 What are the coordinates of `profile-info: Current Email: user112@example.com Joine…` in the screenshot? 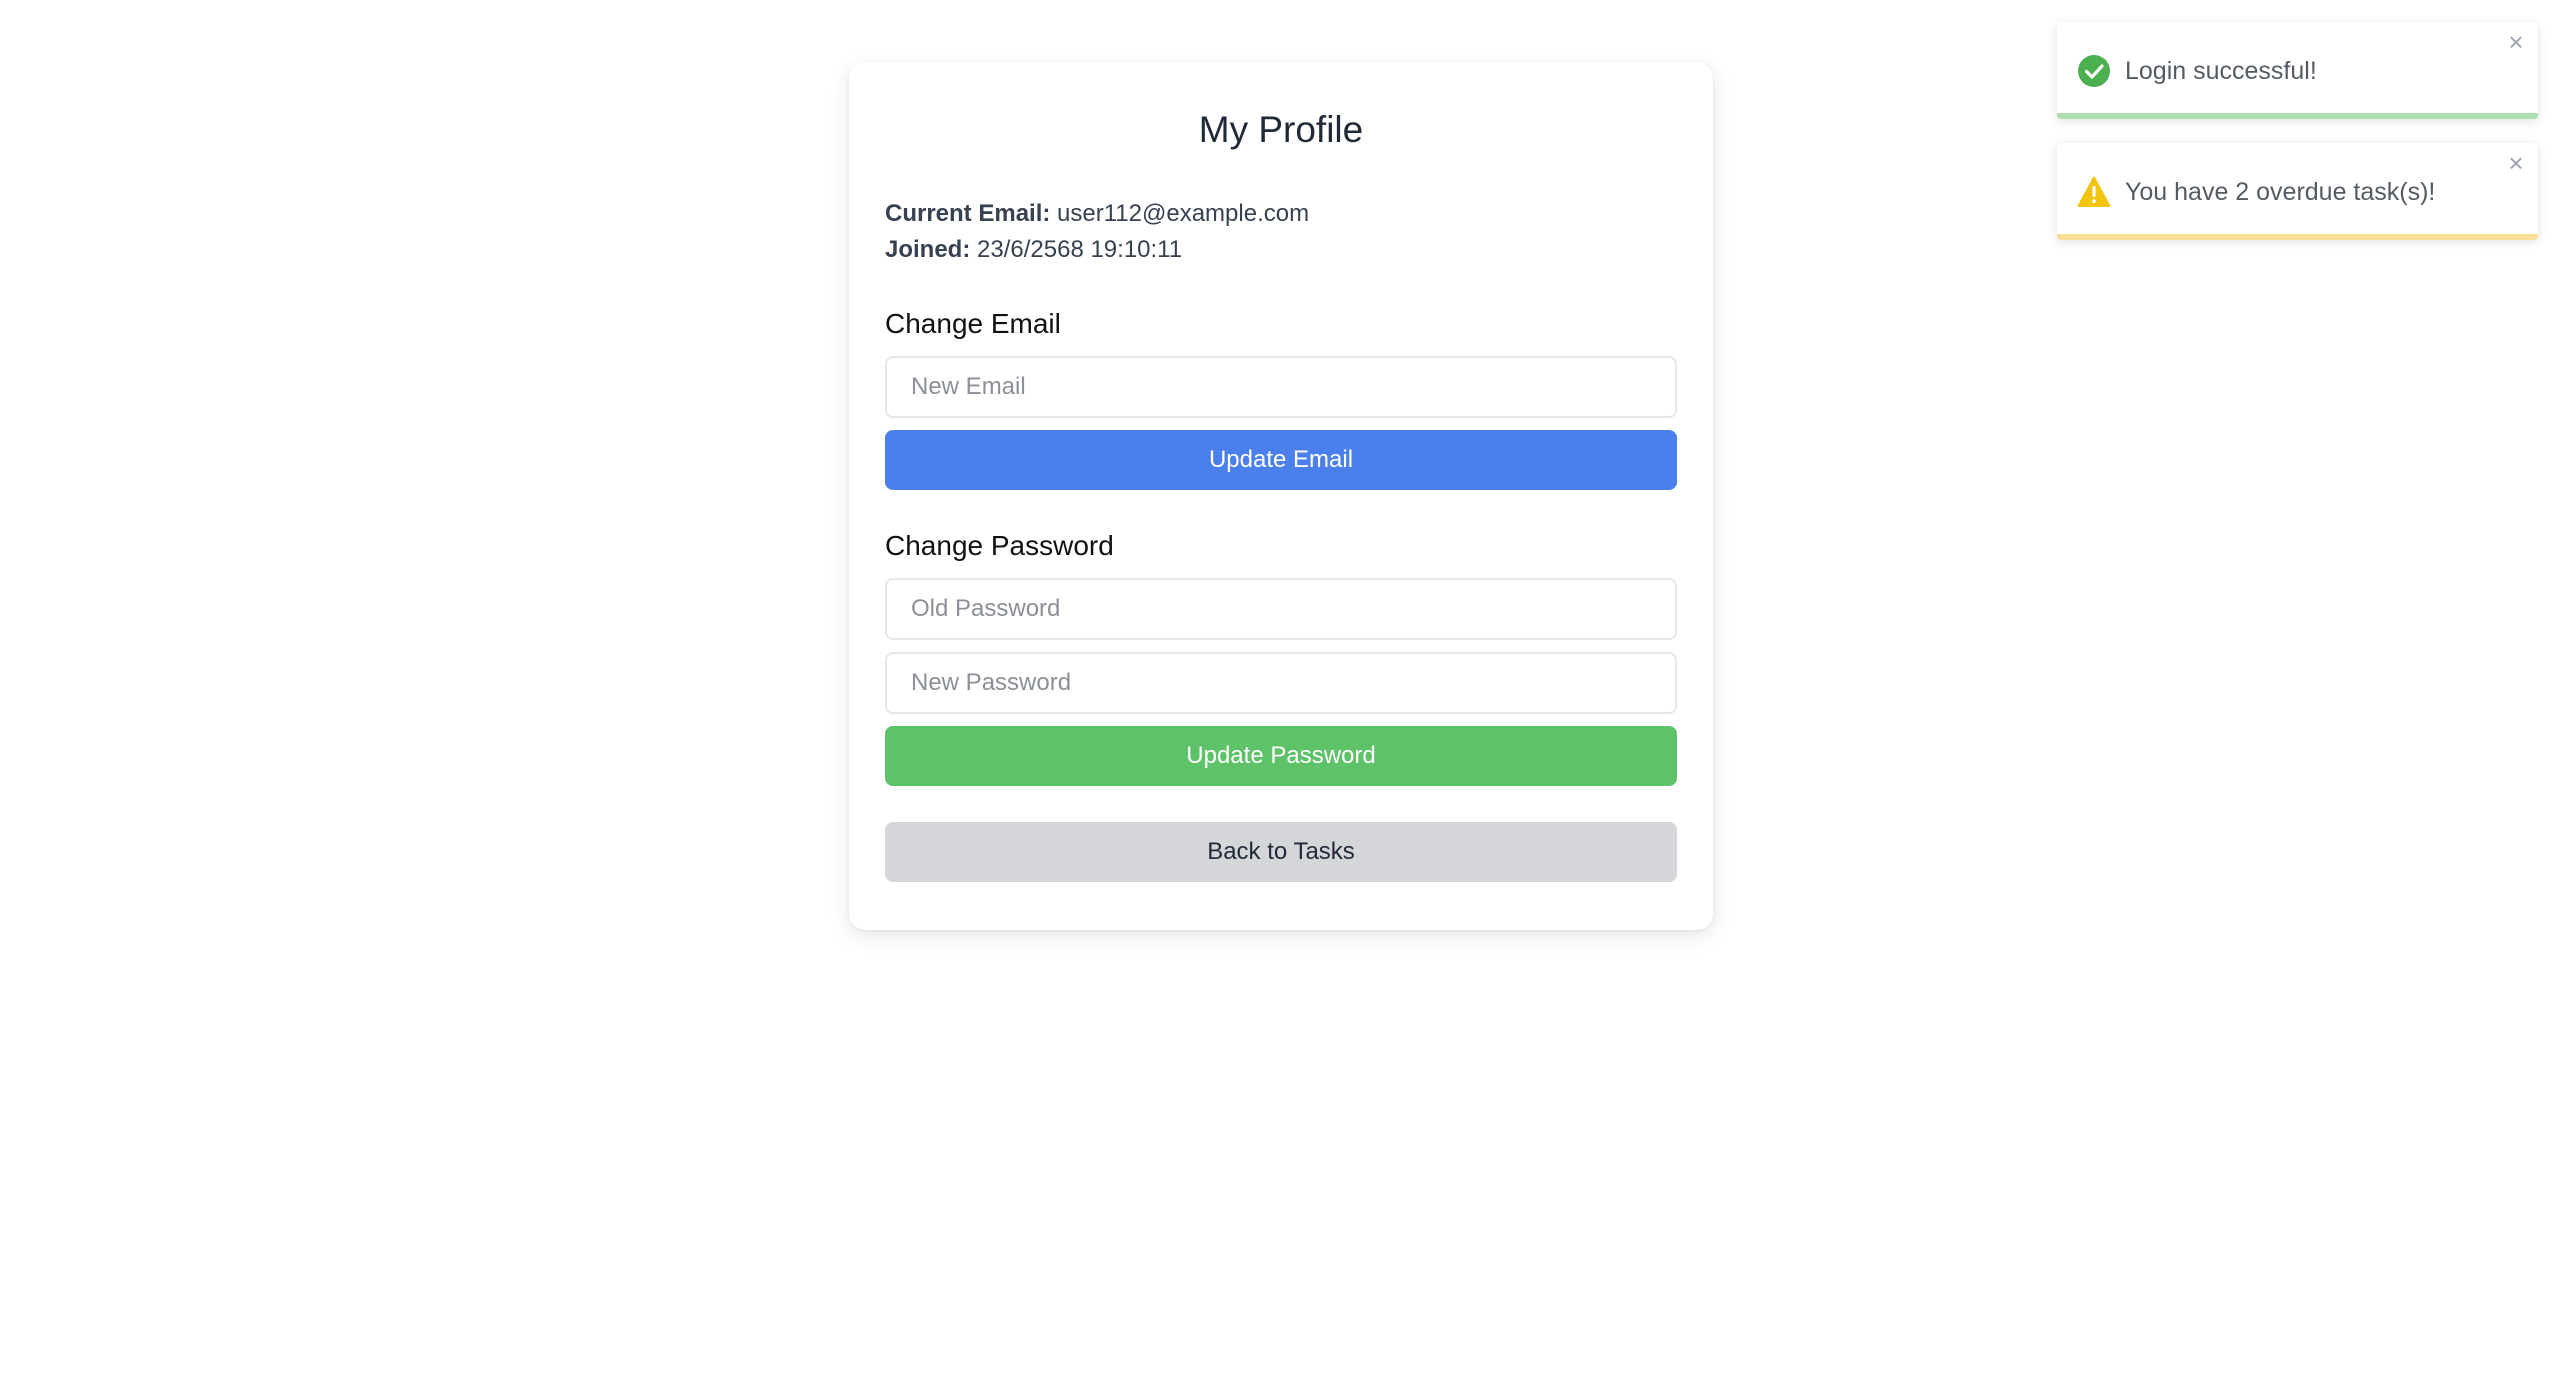 It's located at (1281, 232).